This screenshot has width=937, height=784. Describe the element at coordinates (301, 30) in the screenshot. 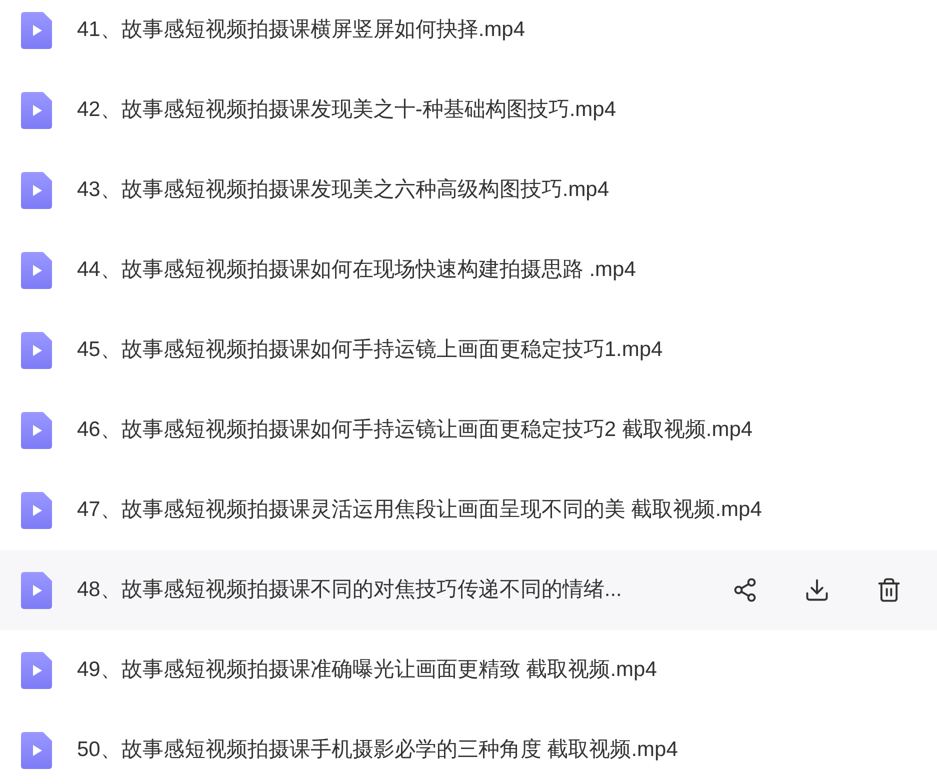

I see `file-name: 41、故事感短视频拍摄课横屏竖屏如何抉择.mp4` at that location.